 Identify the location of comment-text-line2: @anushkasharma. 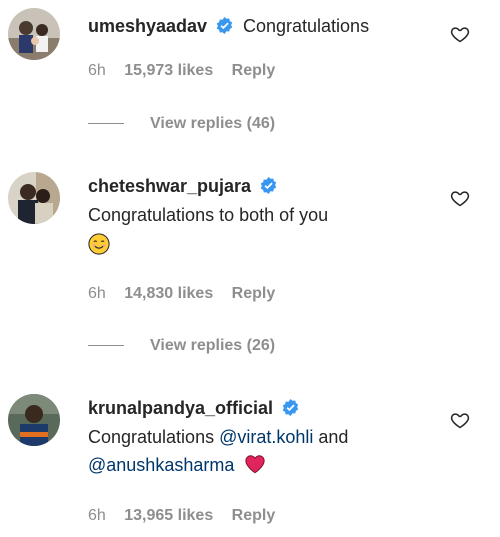
(264, 465).